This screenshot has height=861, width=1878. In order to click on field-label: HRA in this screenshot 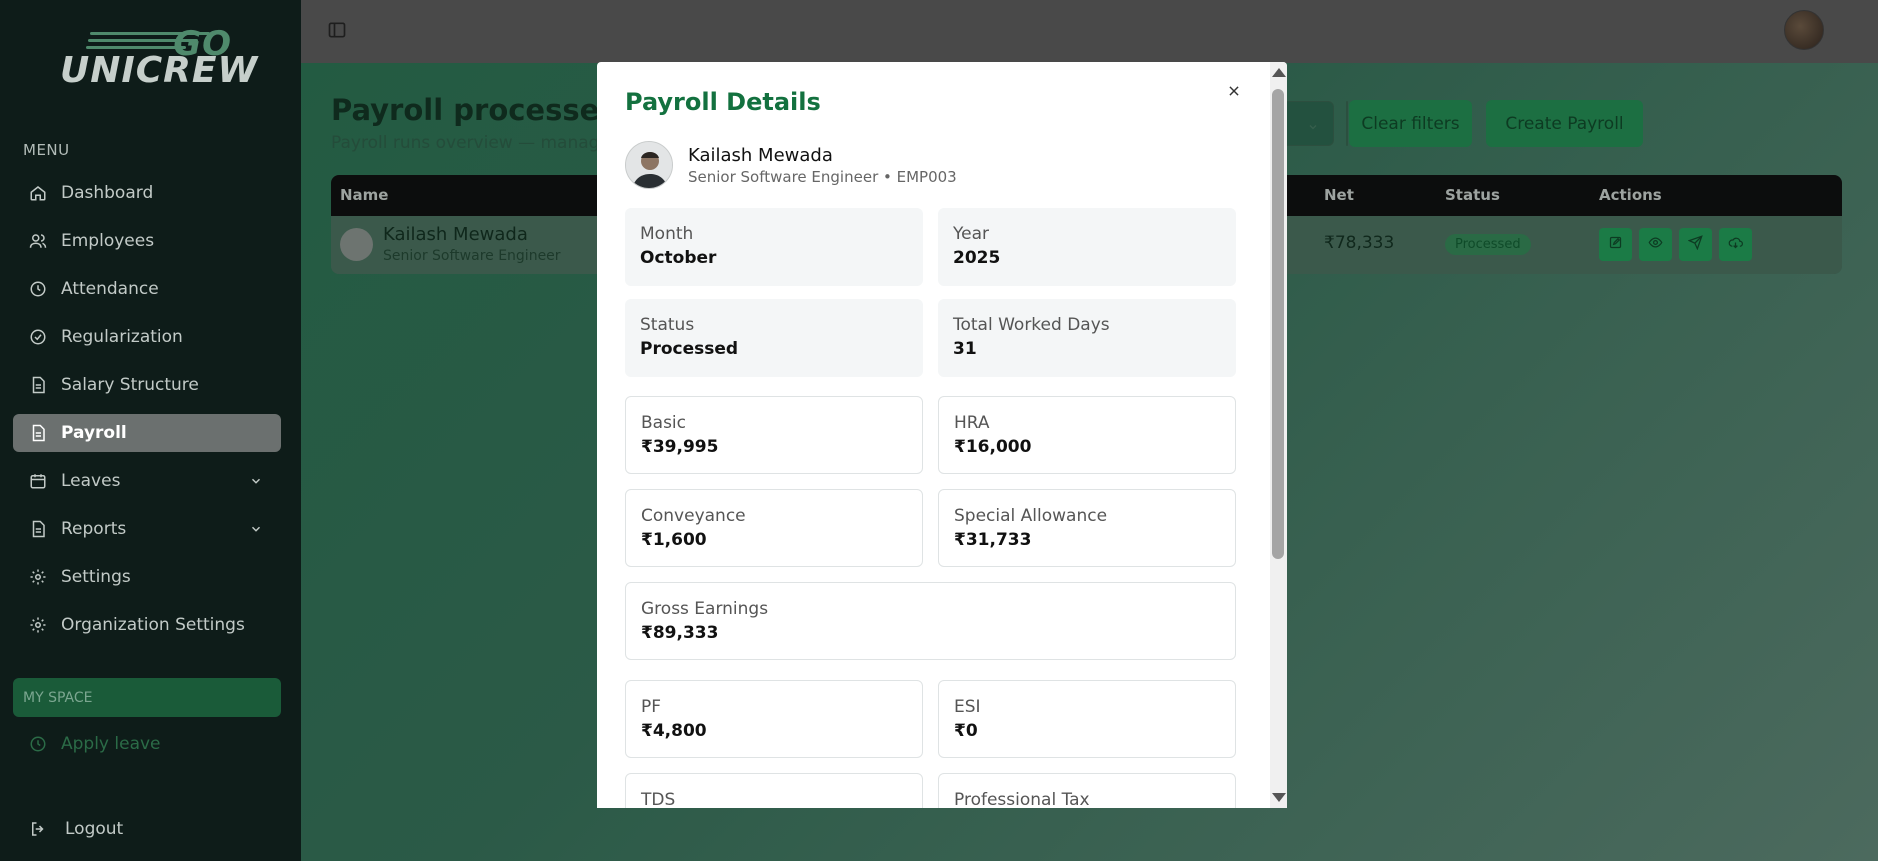, I will do `click(972, 423)`.